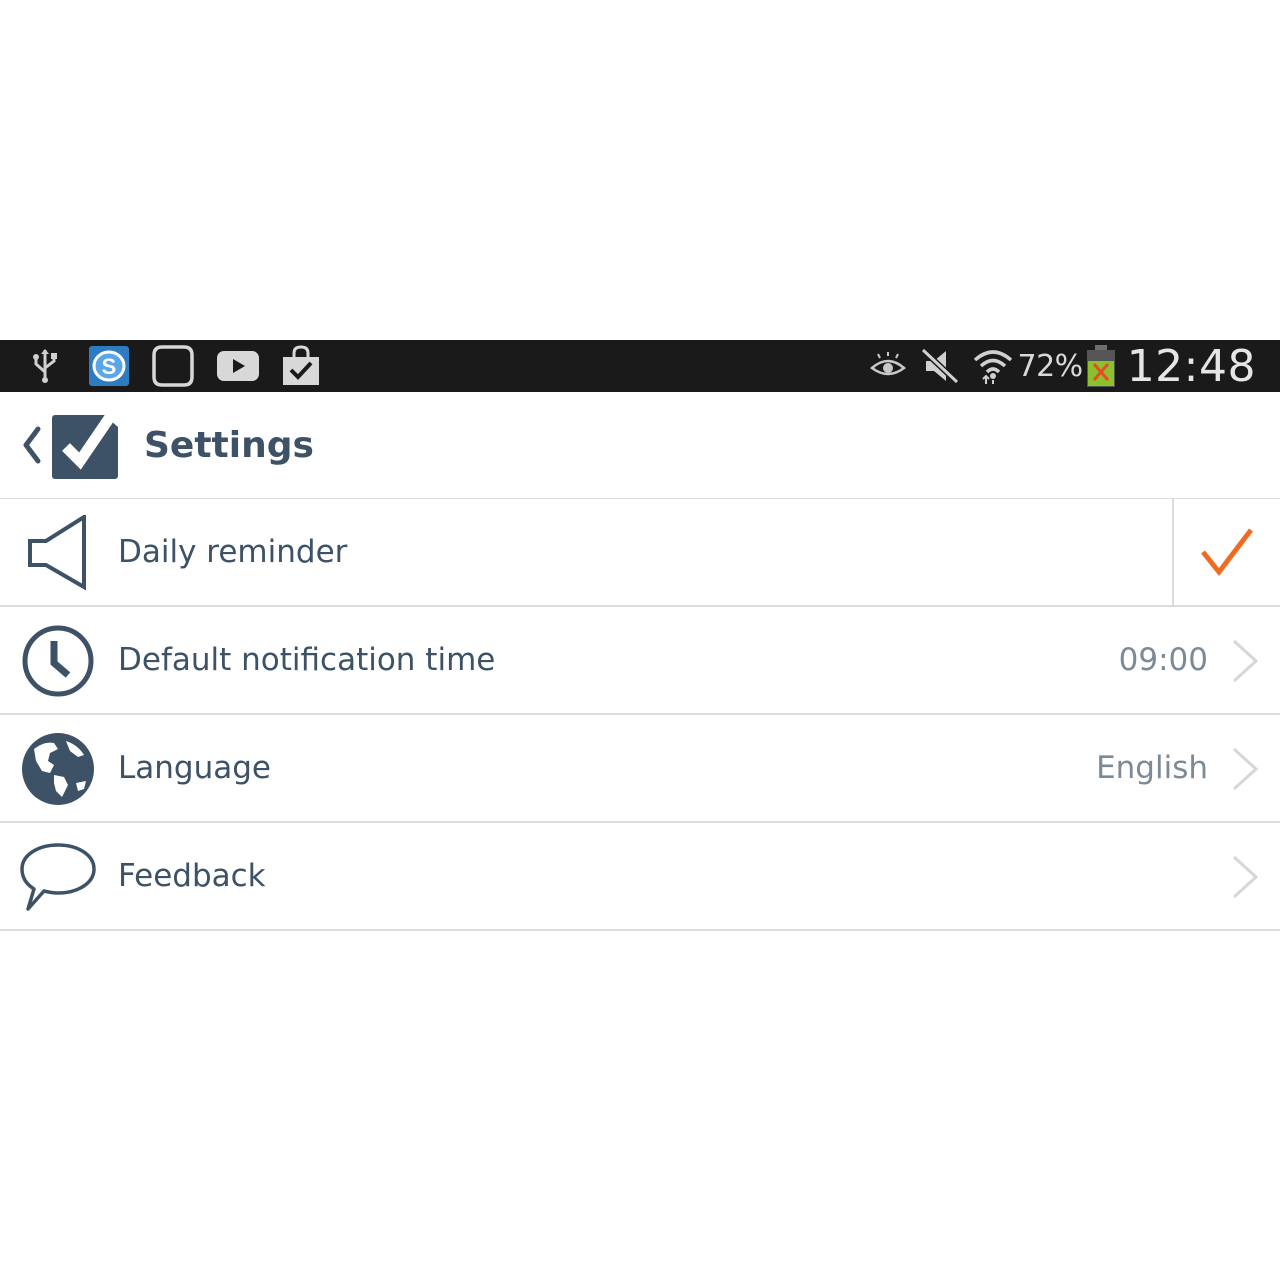 The image size is (1280, 1280). What do you see at coordinates (1191, 366) in the screenshot?
I see `clock: 12:48` at bounding box center [1191, 366].